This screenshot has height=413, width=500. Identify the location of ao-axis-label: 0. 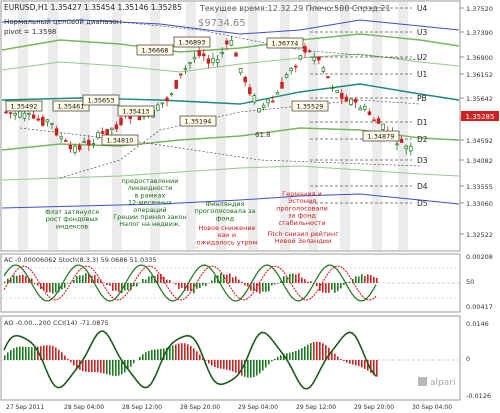
(468, 359).